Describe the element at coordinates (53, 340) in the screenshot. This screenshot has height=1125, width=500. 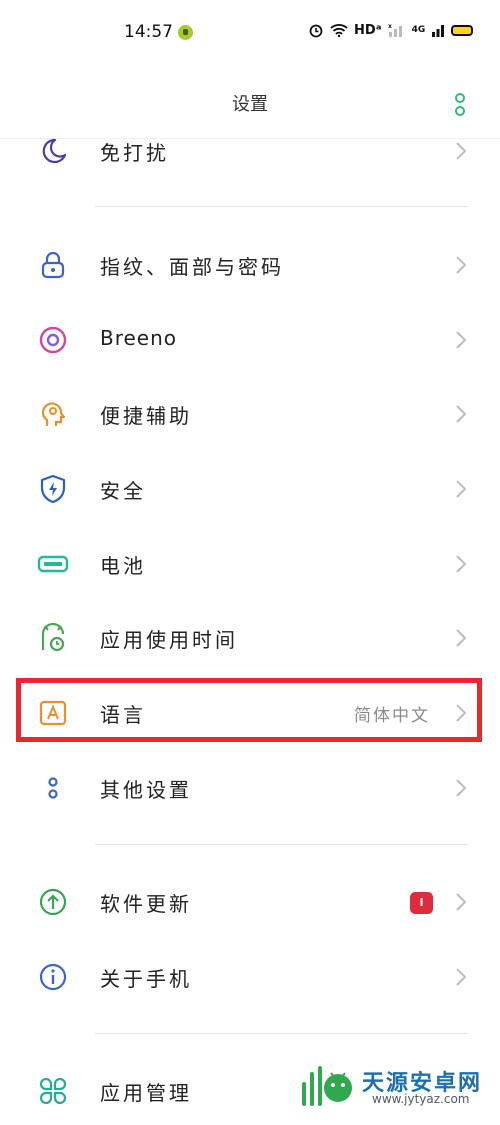
I see `breeno-icon` at that location.